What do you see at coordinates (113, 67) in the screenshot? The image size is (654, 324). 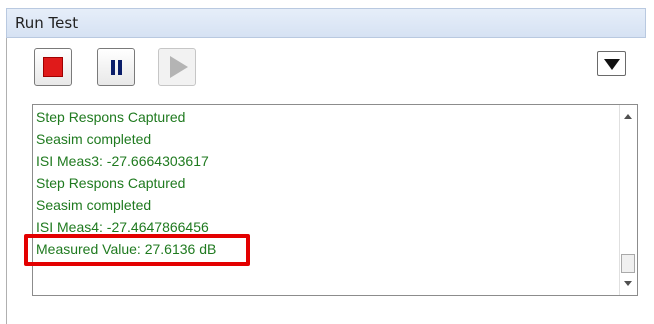 I see `pause-icon-bar-left` at bounding box center [113, 67].